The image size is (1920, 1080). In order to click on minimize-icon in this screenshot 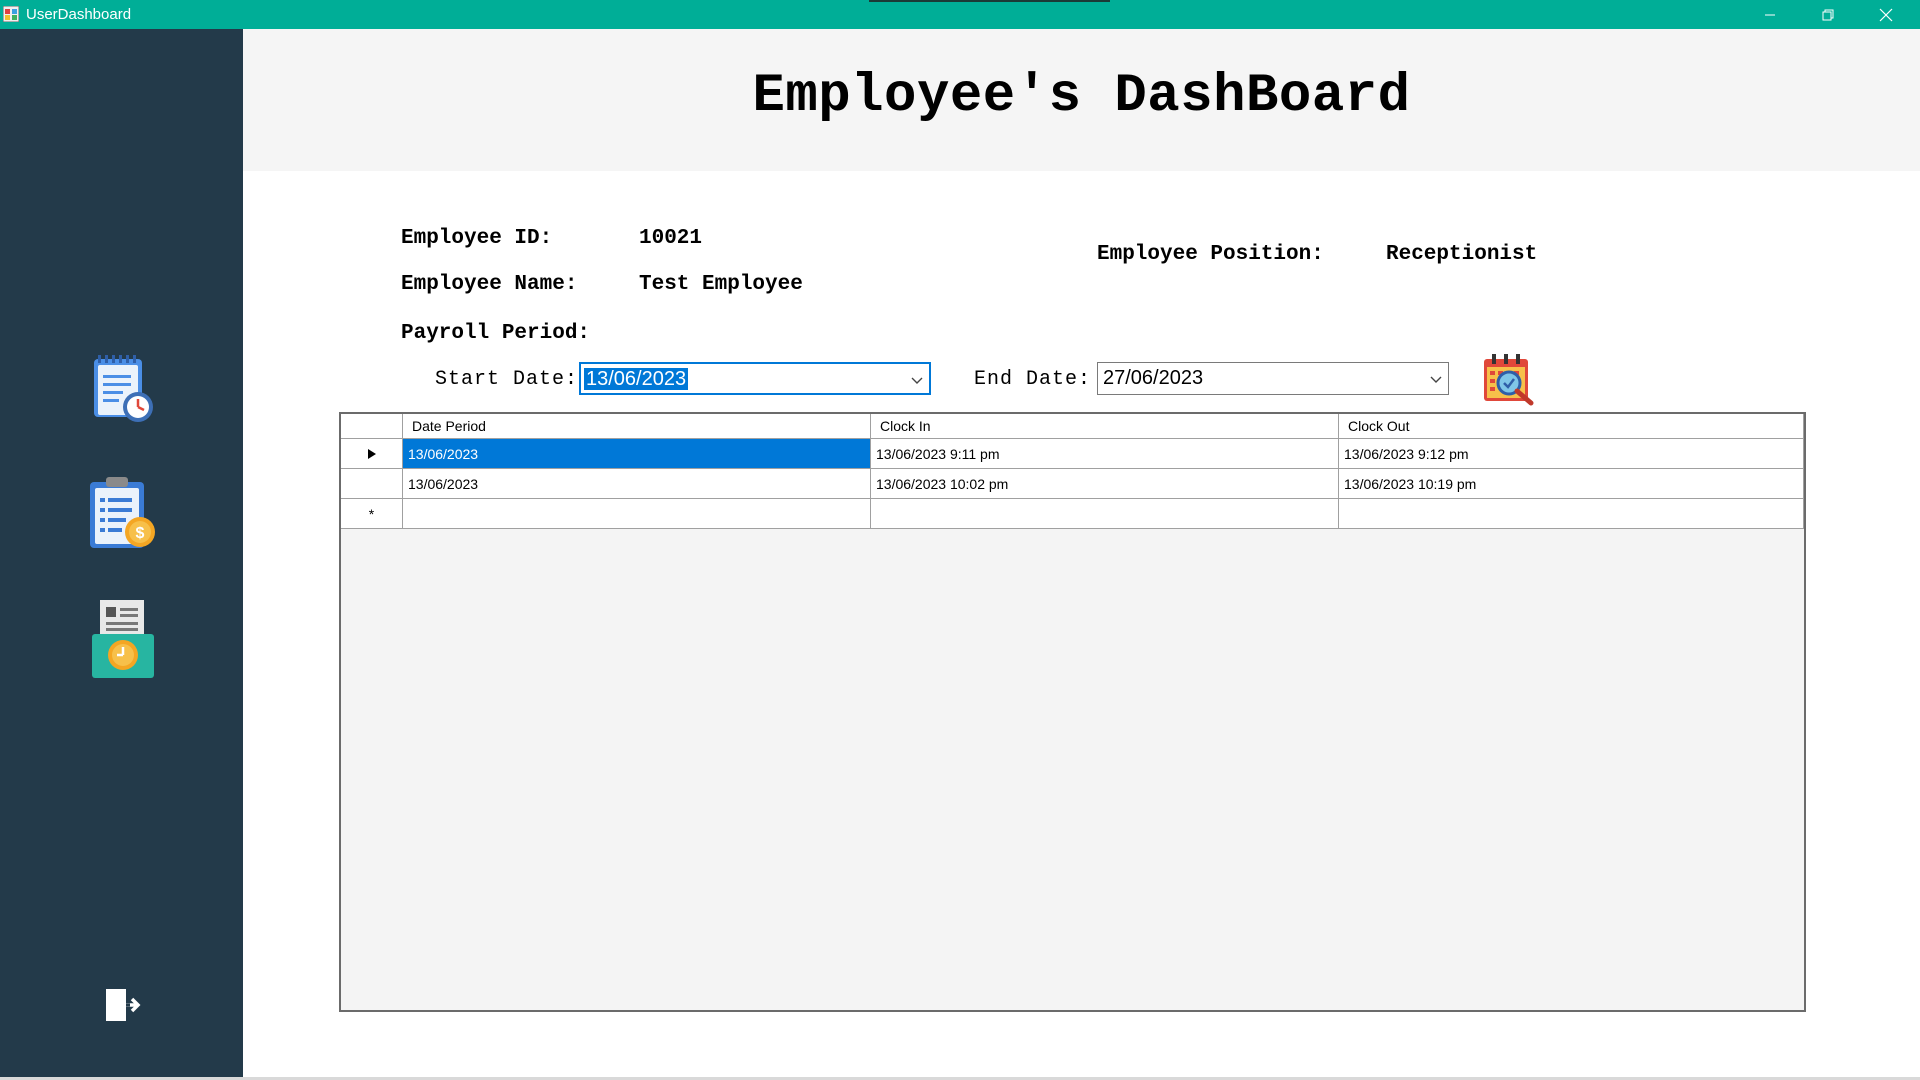, I will do `click(1770, 14)`.